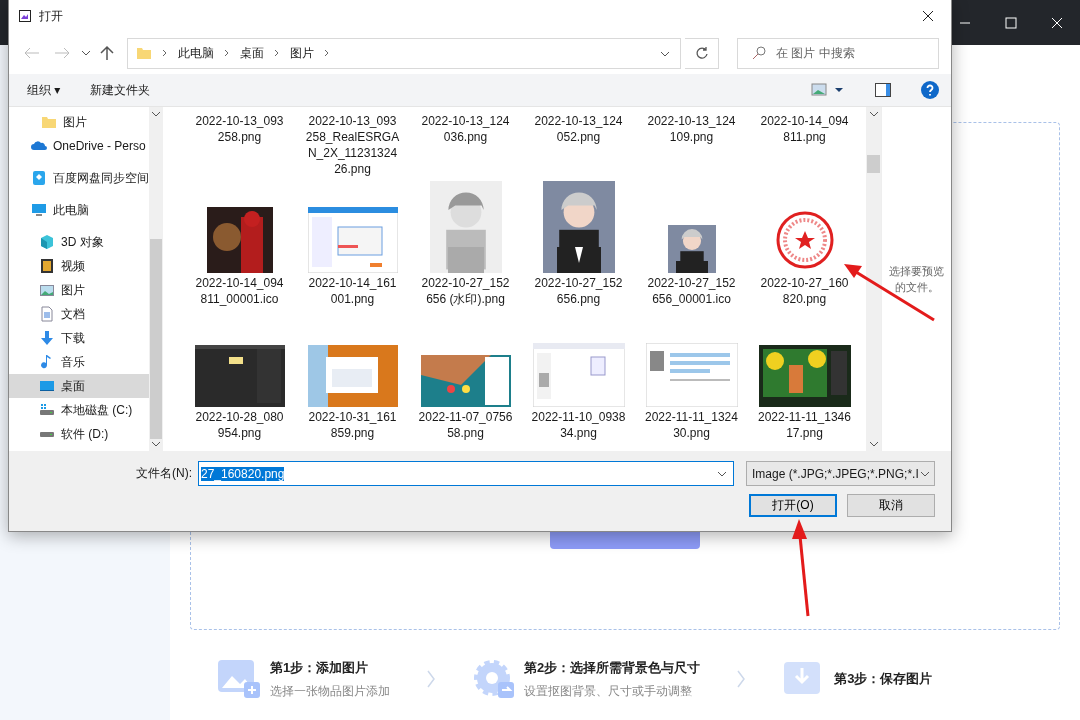 The height and width of the screenshot is (720, 1080). Describe the element at coordinates (320, 667) in the screenshot. I see `step-title: 第1步：添加图片` at that location.